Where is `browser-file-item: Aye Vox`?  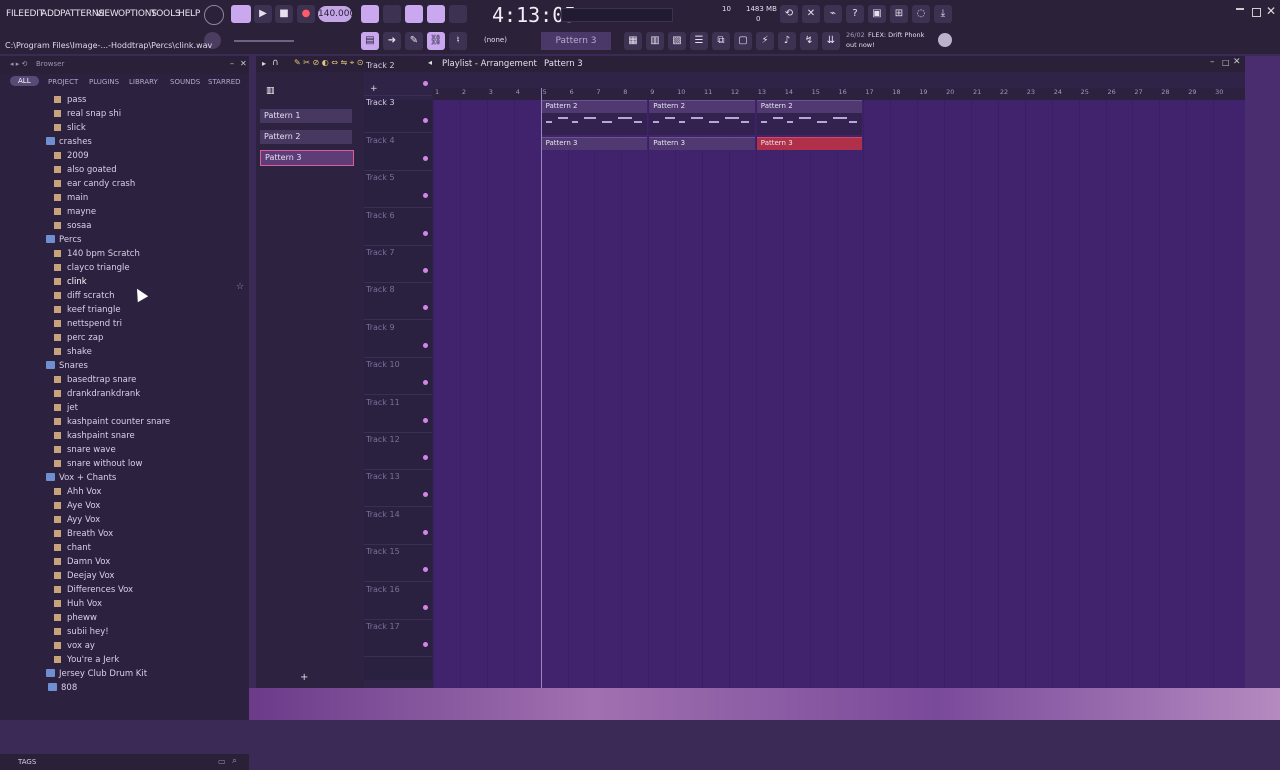 browser-file-item: Aye Vox is located at coordinates (77, 506).